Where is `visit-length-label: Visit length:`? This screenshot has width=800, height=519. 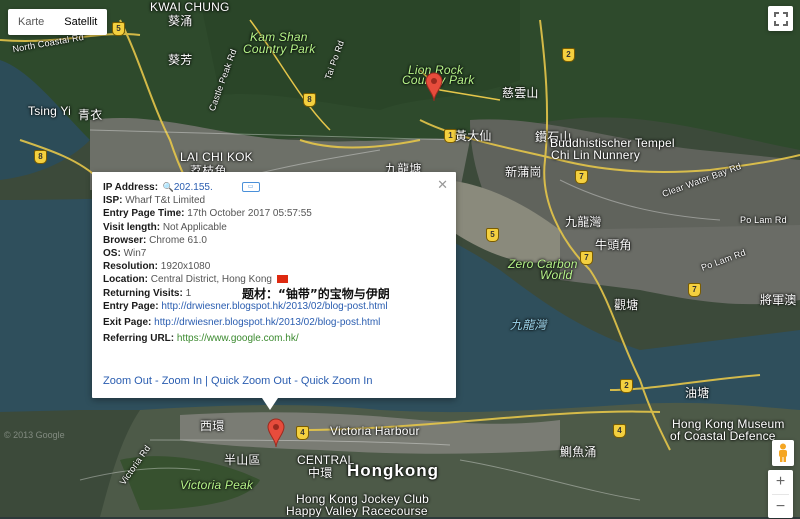
visit-length-label: Visit length: is located at coordinates (132, 227).